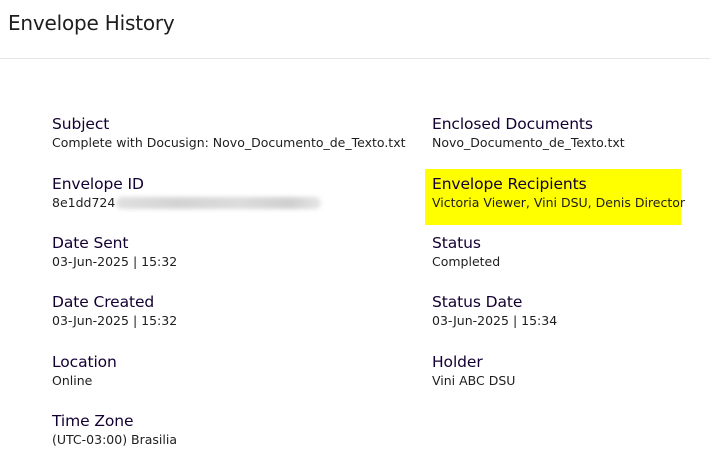 This screenshot has height=468, width=710. What do you see at coordinates (456, 243) in the screenshot?
I see `status-label: Status` at bounding box center [456, 243].